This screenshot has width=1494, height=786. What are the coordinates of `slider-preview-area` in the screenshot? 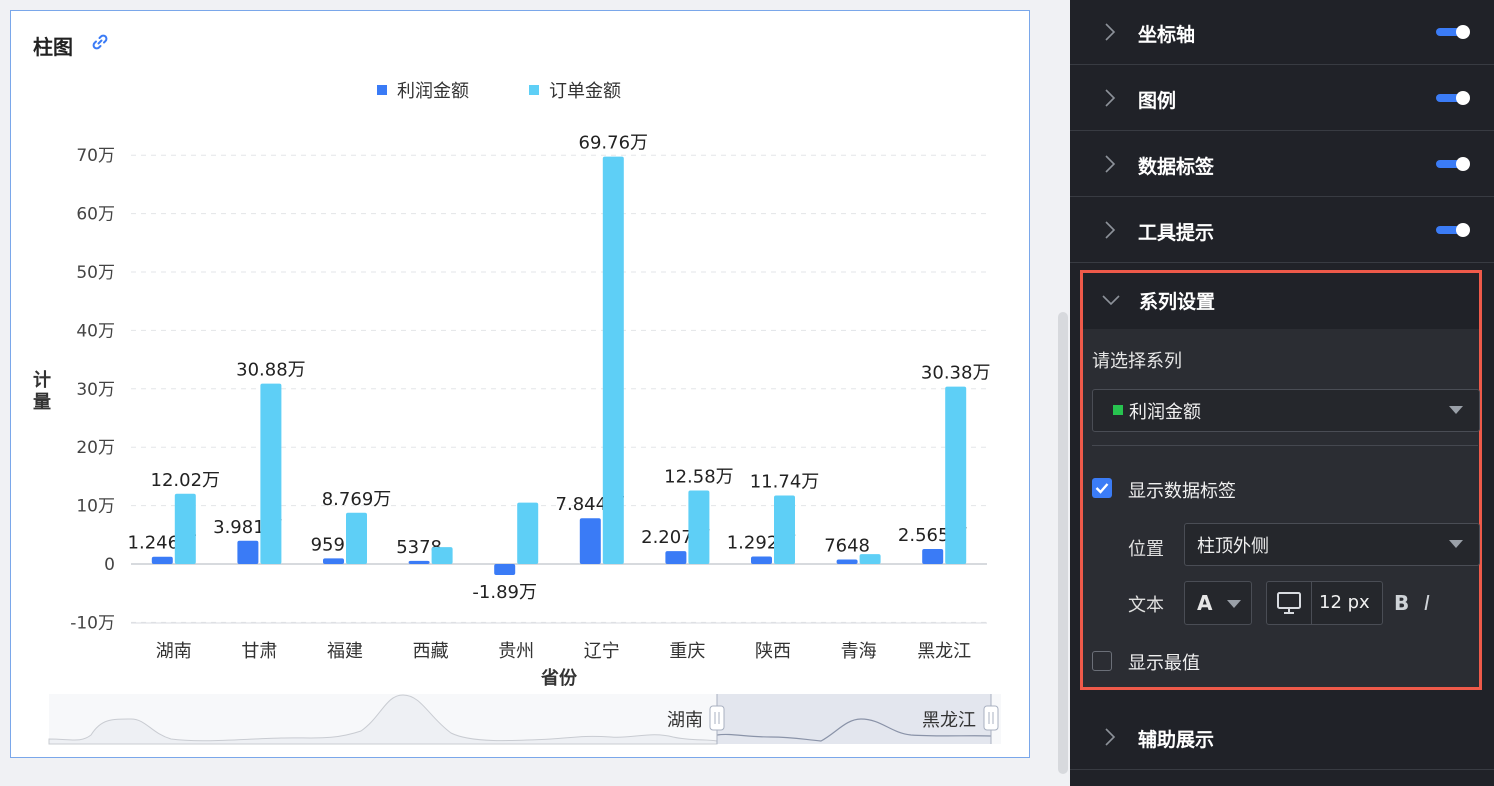 It's located at (383, 719).